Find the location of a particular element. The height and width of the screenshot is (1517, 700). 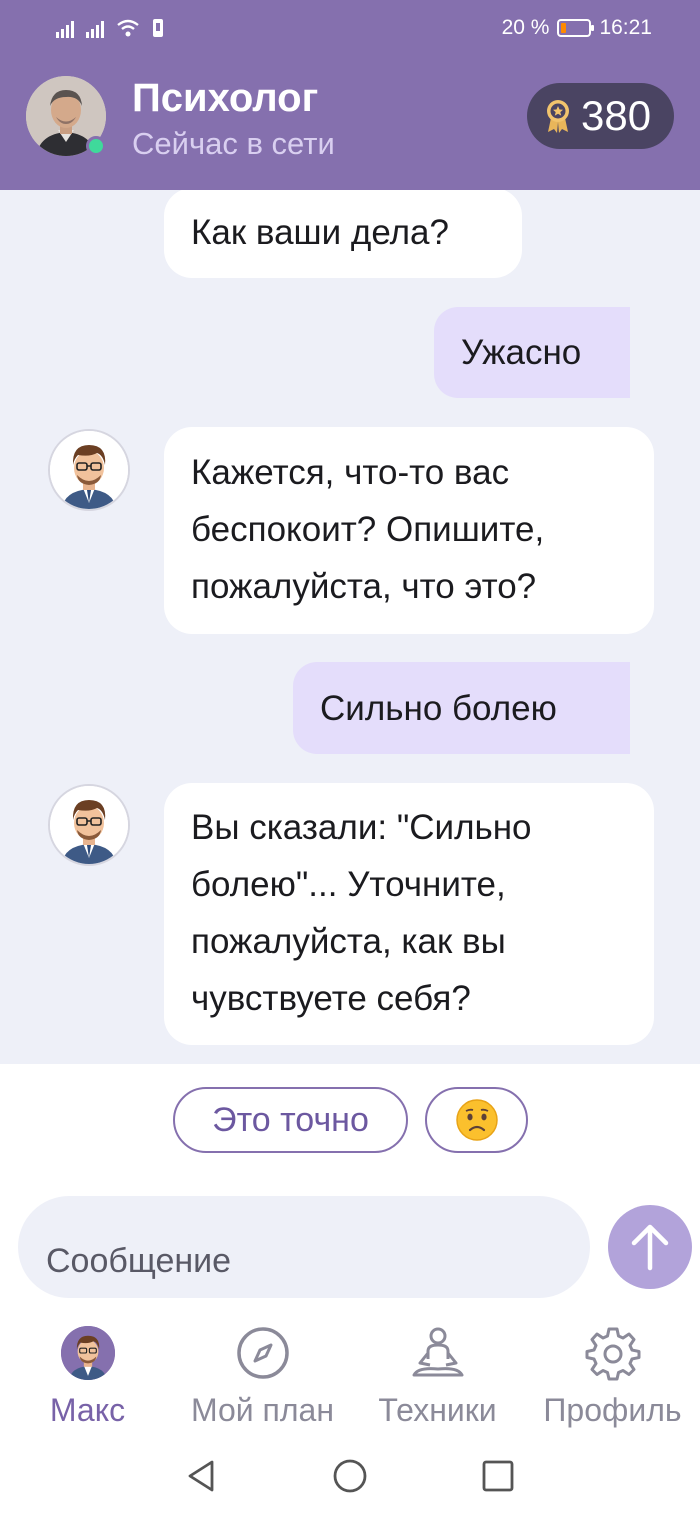

app-header: 20 % 16:21 Психолог Сейчас в сети 380 is located at coordinates (350, 95).